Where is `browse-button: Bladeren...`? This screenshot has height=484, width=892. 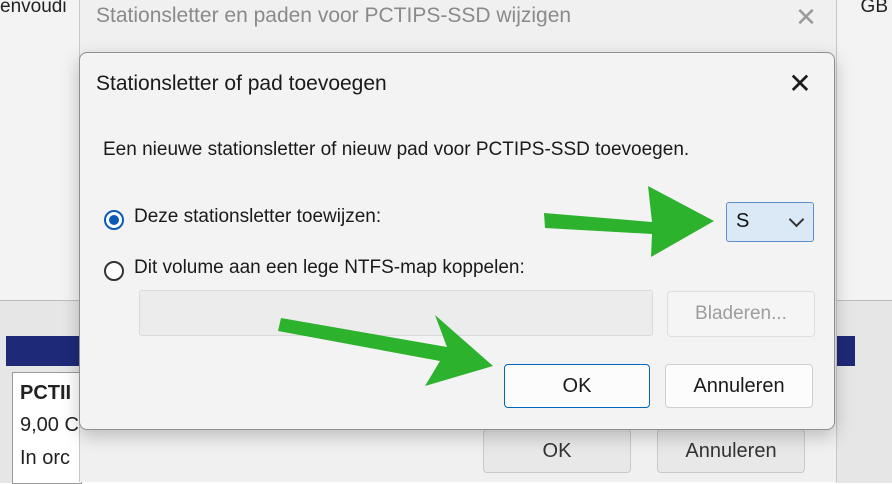 browse-button: Bladeren... is located at coordinates (741, 314).